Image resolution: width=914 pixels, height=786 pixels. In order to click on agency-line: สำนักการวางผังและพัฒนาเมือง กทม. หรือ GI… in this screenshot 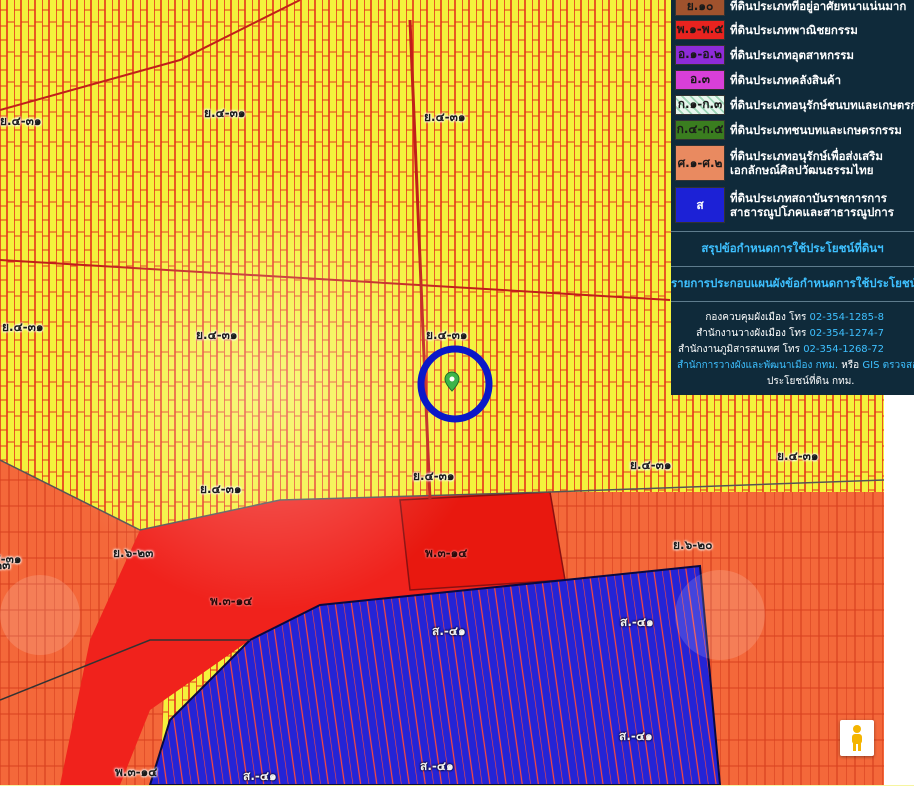, I will do `click(792, 366)`.